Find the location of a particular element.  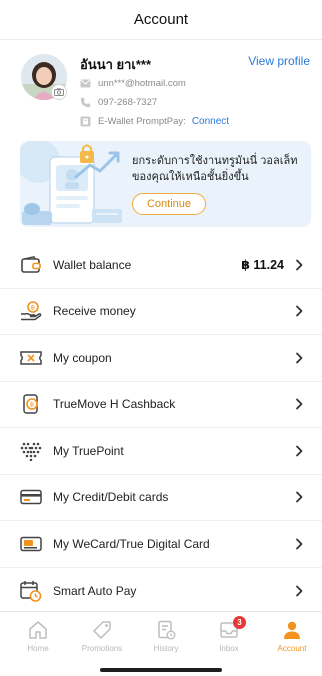

page-title: Account is located at coordinates (161, 19).